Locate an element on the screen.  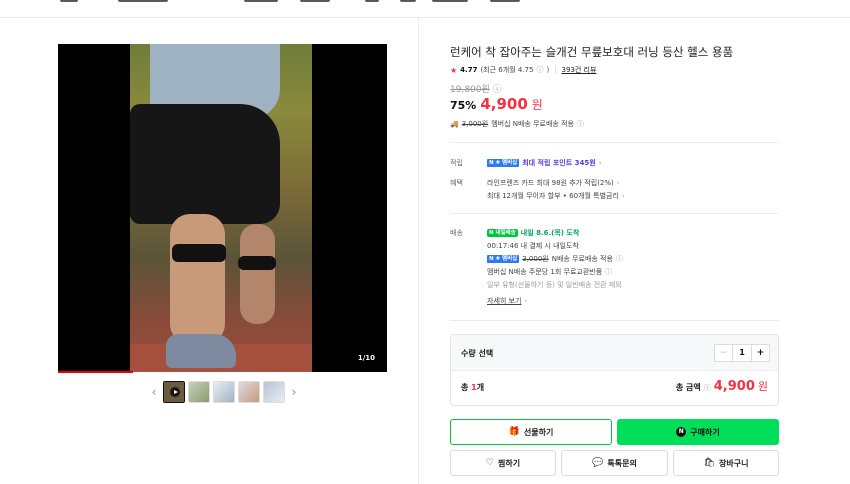
total-count: 총 1개 is located at coordinates (472, 387).